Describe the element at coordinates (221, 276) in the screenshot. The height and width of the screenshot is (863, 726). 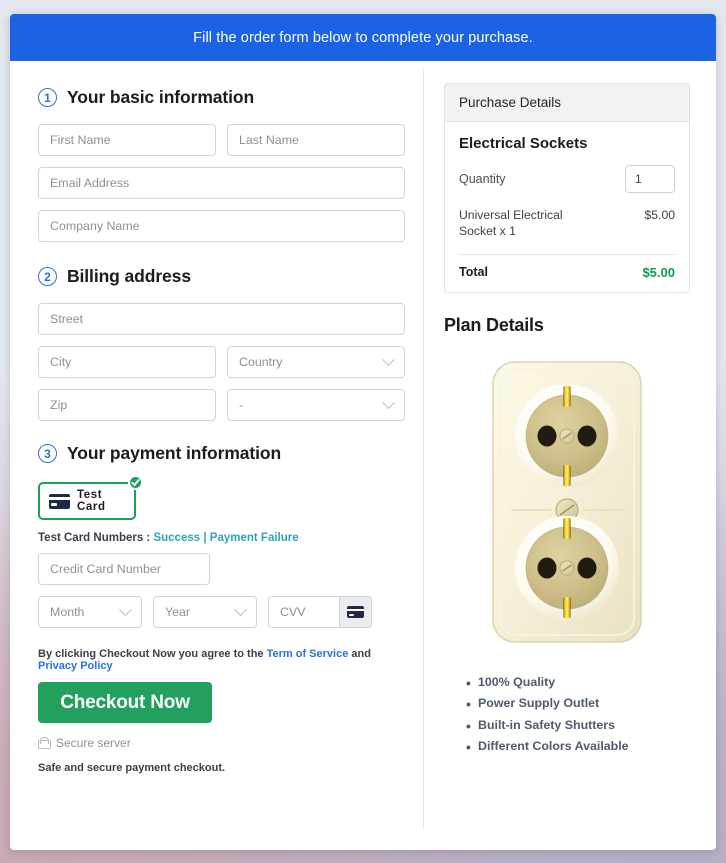
I see `section-heading-billing: 2 Billing address` at that location.